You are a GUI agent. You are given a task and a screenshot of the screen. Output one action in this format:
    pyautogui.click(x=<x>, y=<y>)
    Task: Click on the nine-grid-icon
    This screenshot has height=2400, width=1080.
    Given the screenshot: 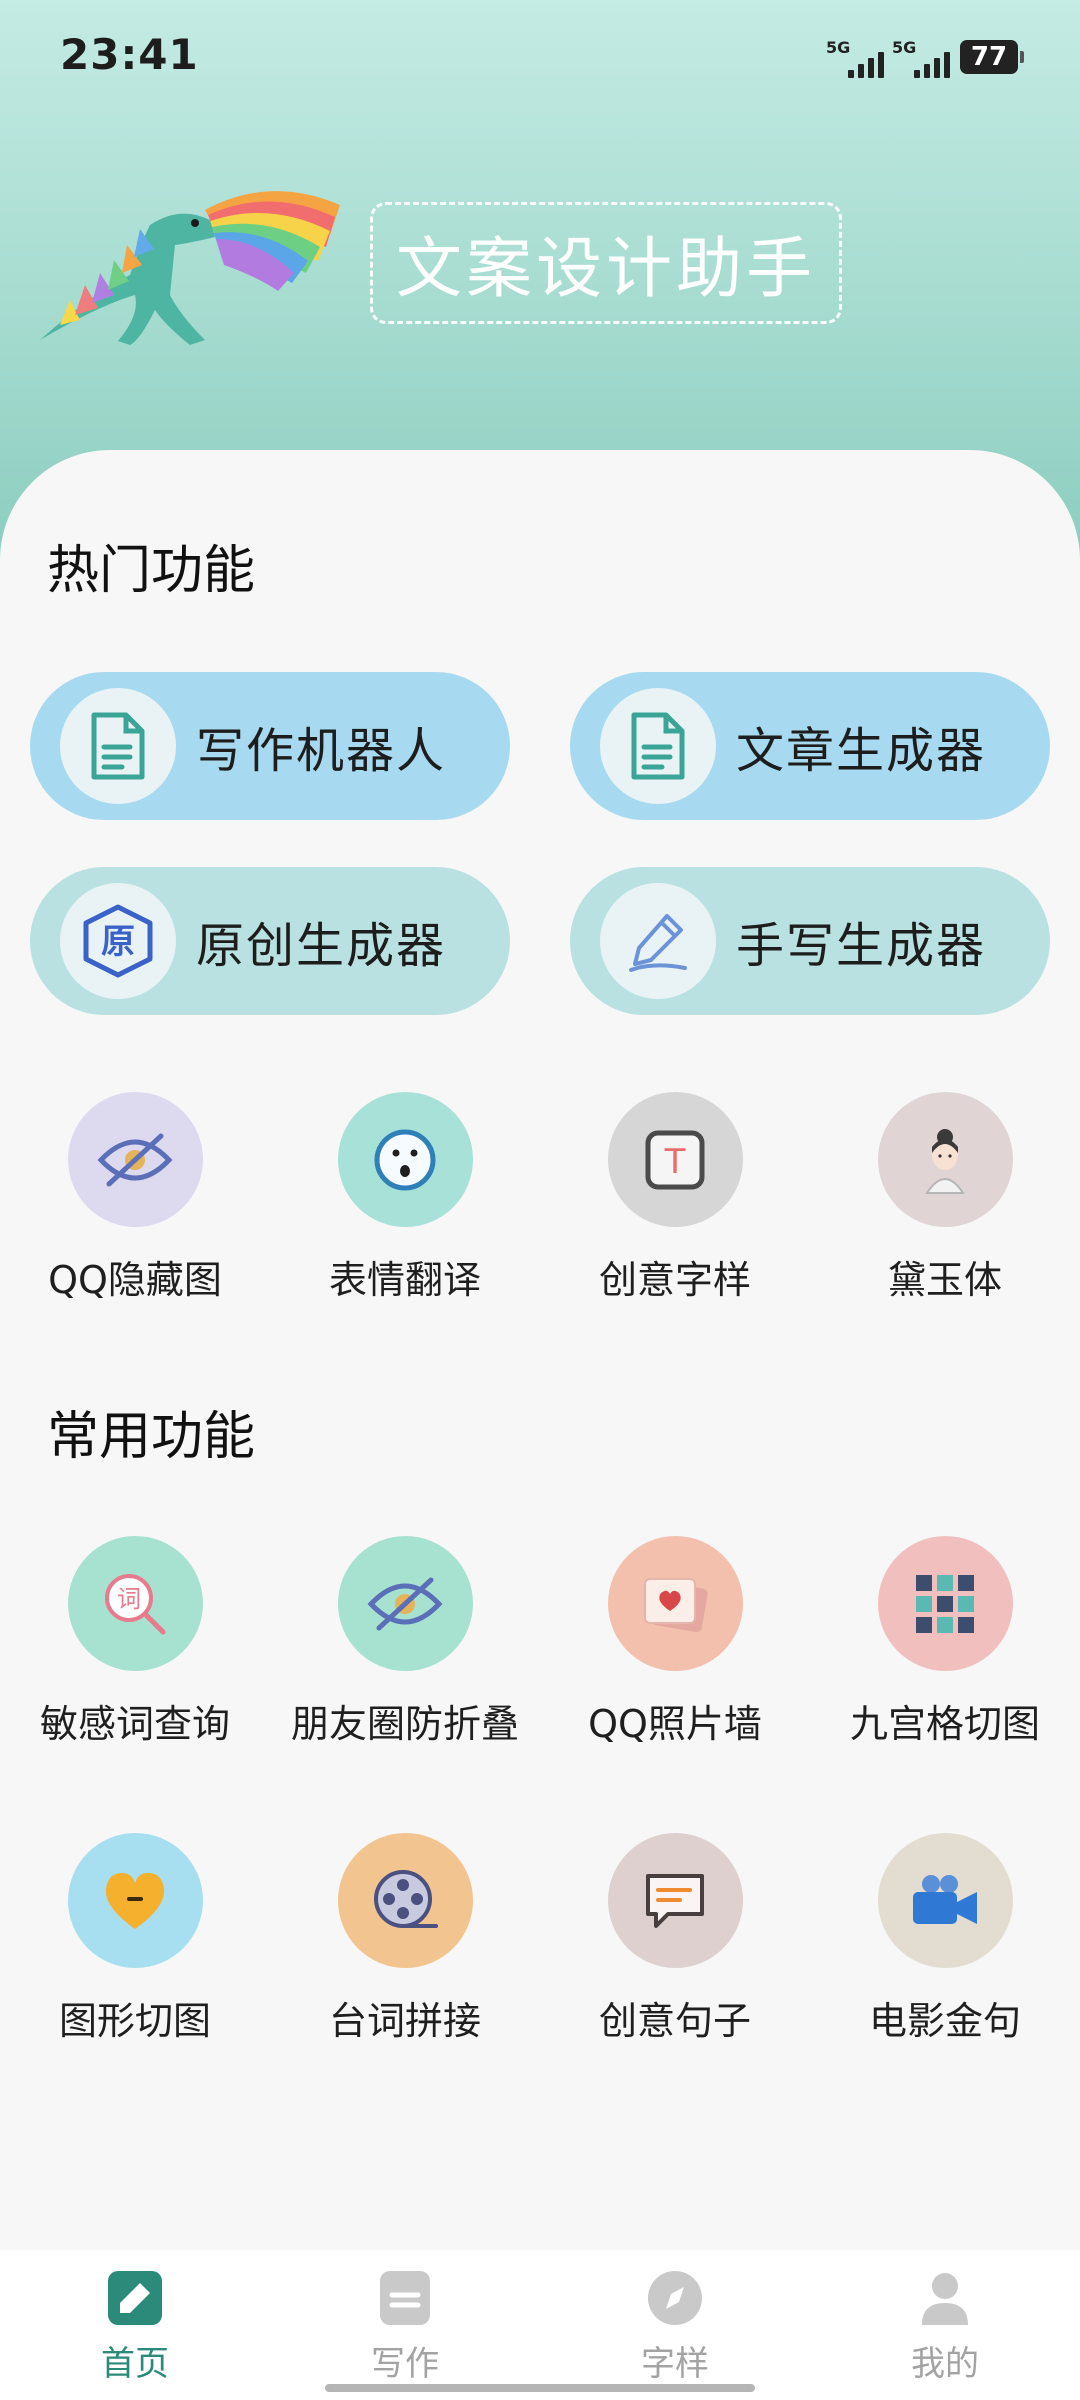 What is the action you would take?
    pyautogui.click(x=945, y=1603)
    